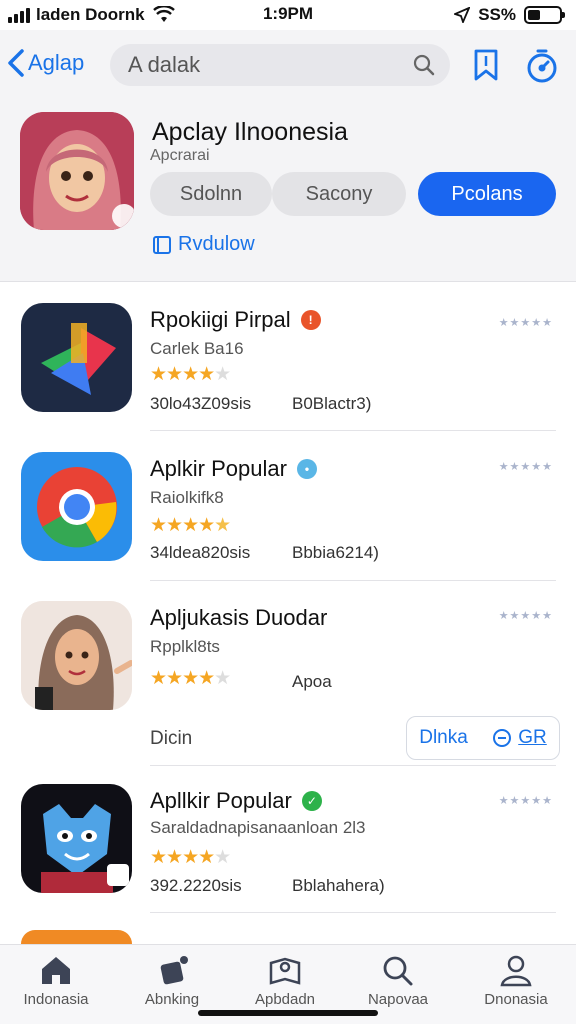 Image resolution: width=576 pixels, height=1024 pixels. Describe the element at coordinates (187, 497) in the screenshot. I see `app-subtitle: Raiolkifk8` at that location.